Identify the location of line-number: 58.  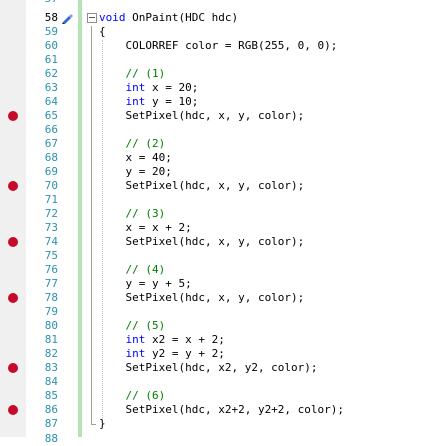
(51, 17).